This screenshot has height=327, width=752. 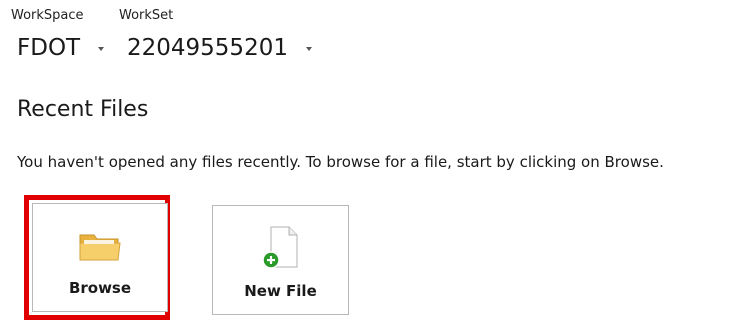 What do you see at coordinates (100, 249) in the screenshot?
I see `folder-icon` at bounding box center [100, 249].